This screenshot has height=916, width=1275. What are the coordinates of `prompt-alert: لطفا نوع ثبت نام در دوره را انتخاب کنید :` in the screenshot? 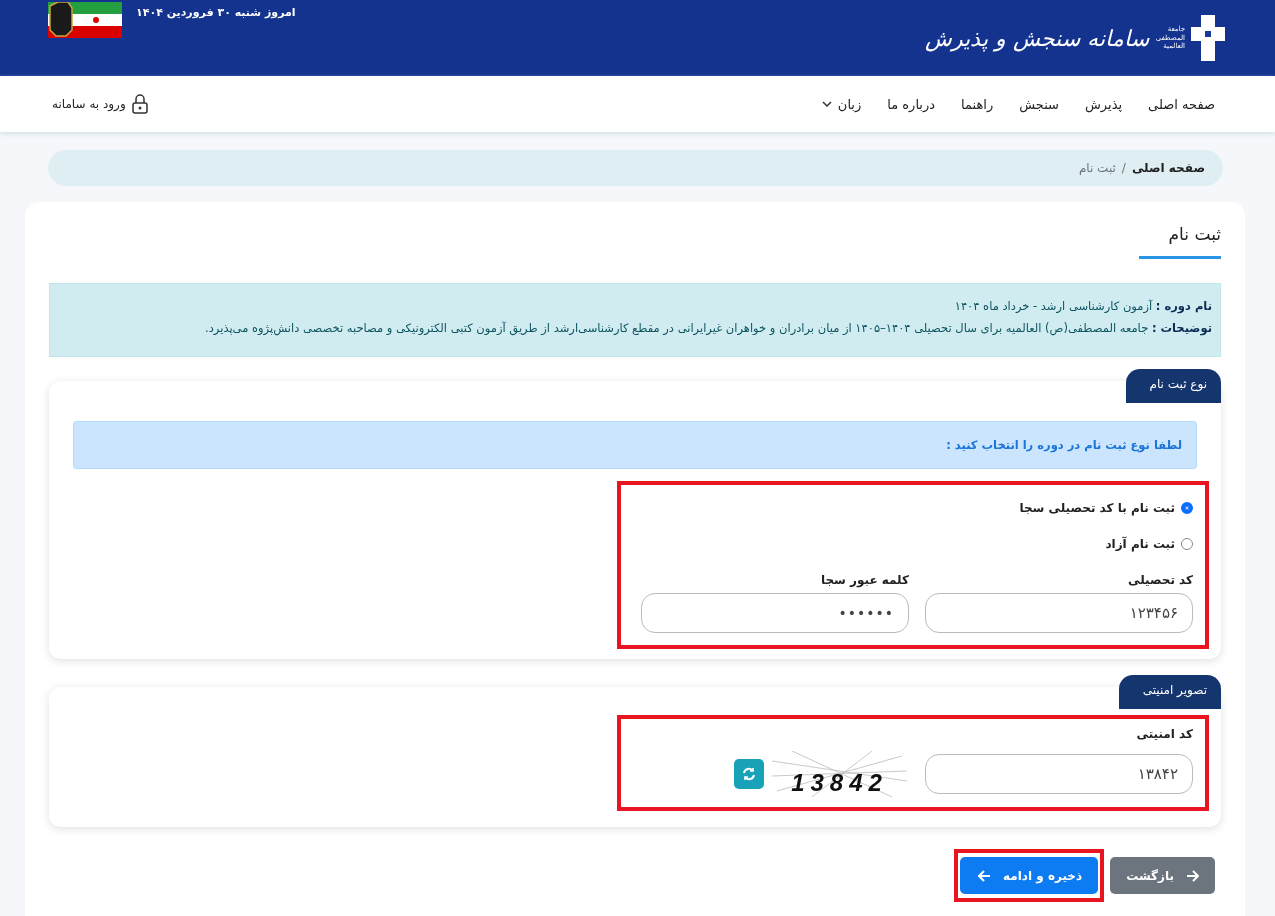 It's located at (635, 445).